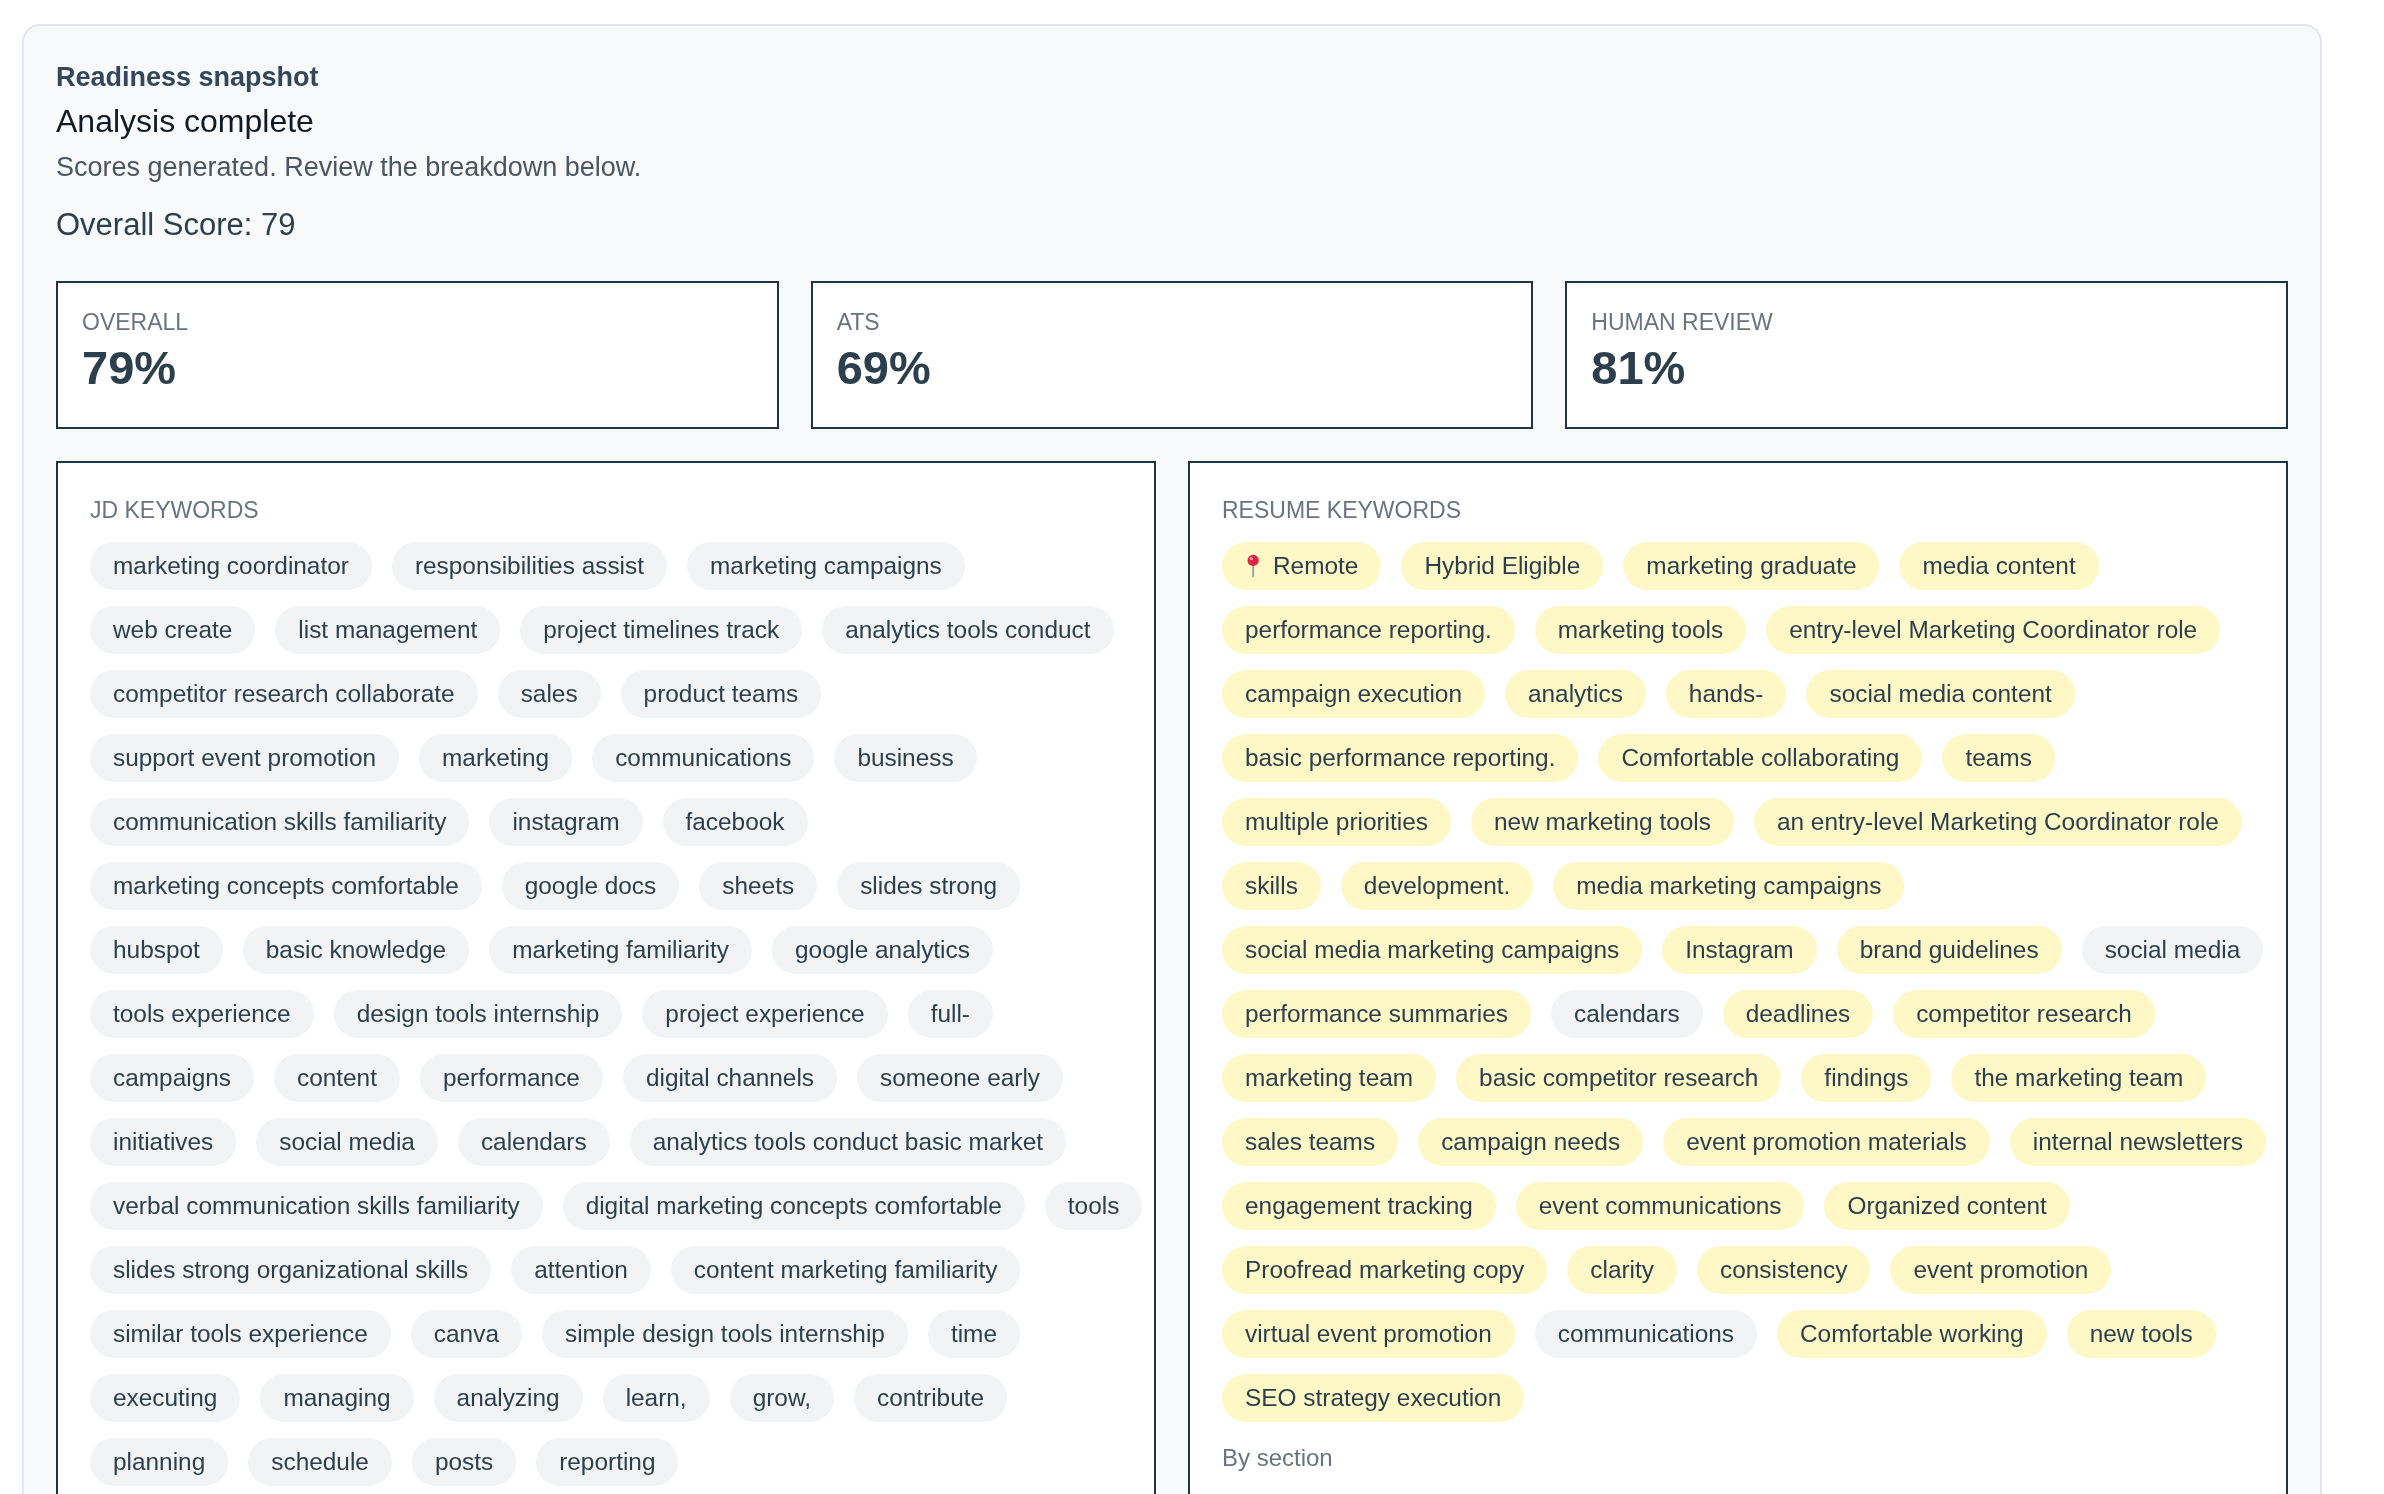 The image size is (2384, 1494). I want to click on keyword-chip: managing, so click(337, 1398).